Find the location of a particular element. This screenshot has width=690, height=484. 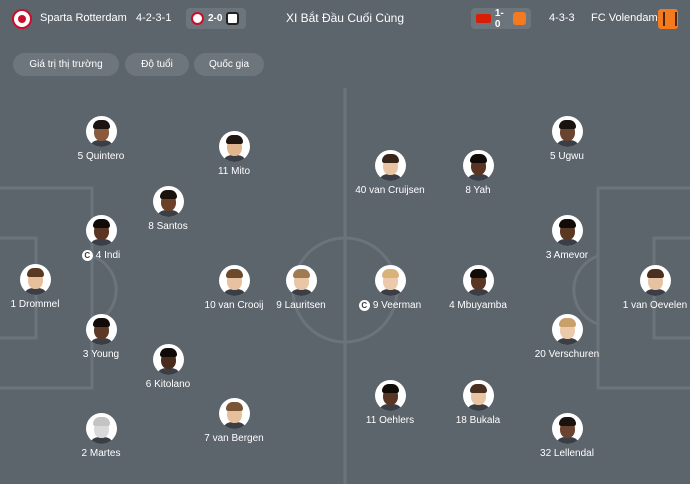

filter-bar: Giá trị thị trường Độ tuổi Quốc gia is located at coordinates (345, 63).